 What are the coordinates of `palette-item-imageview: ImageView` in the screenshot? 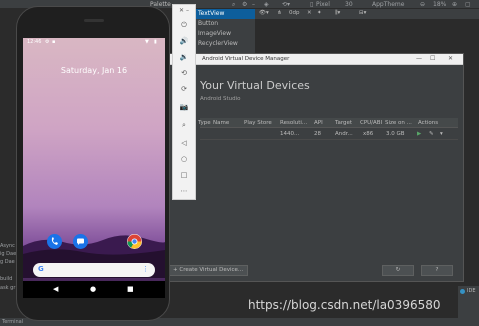 It's located at (225, 34).